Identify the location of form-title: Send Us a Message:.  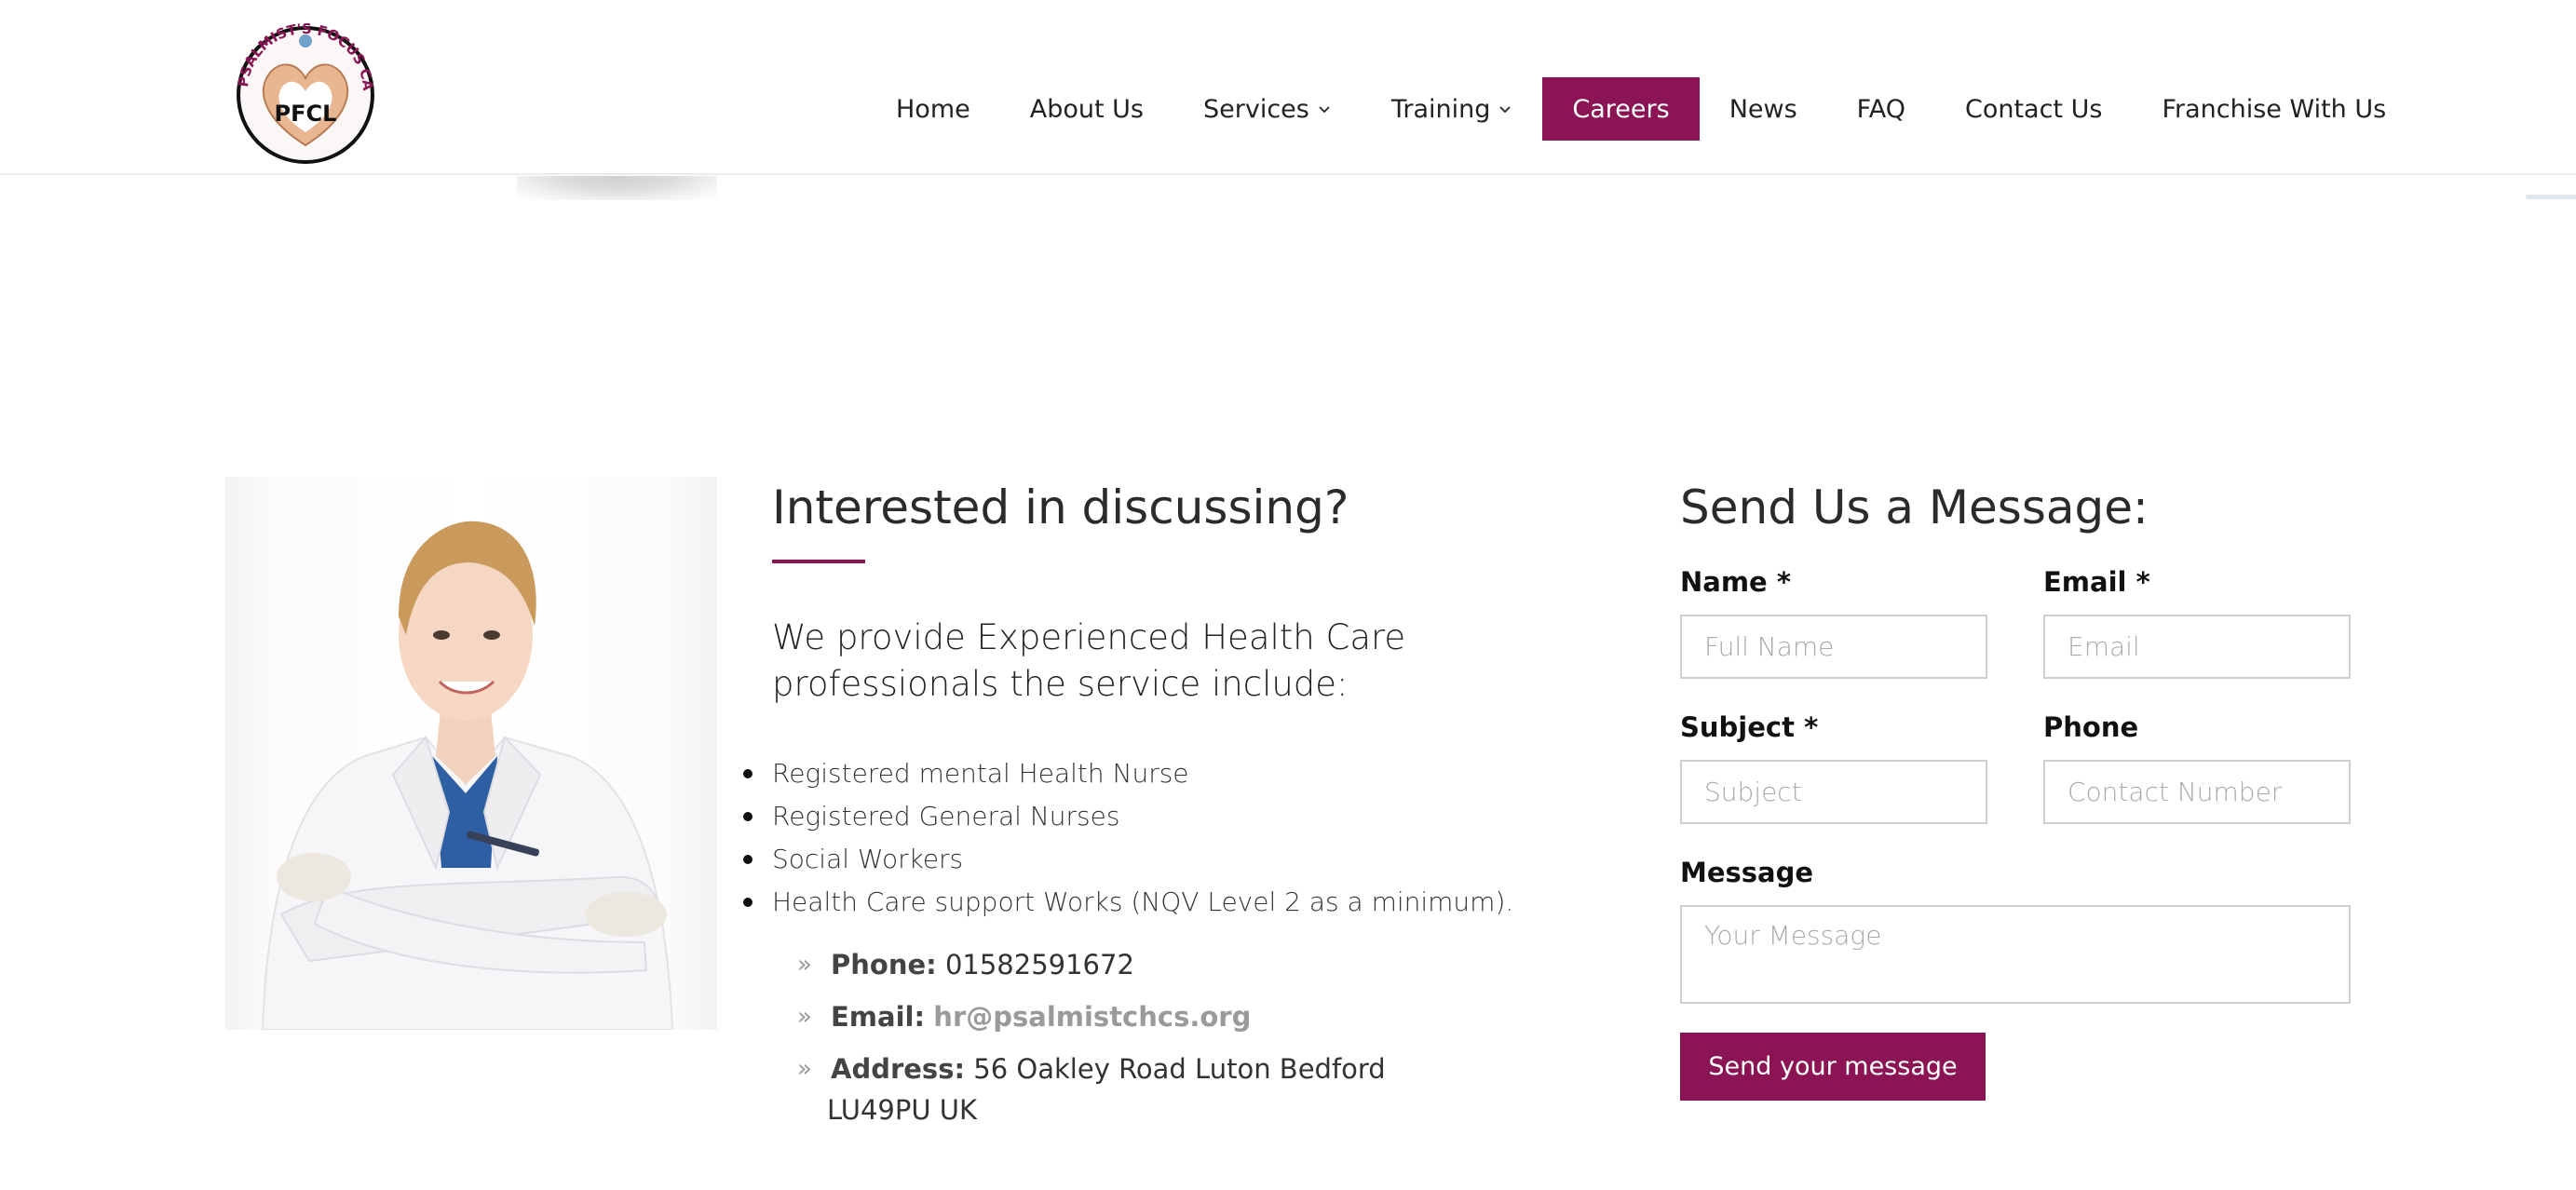
(1914, 507).